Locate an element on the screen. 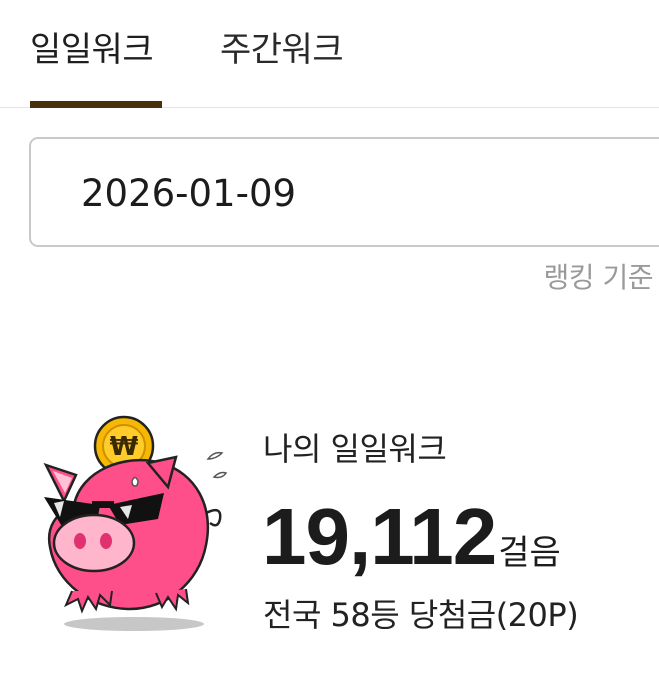 The height and width of the screenshot is (697, 659). selected-date: 2026-01-09 is located at coordinates (189, 193).